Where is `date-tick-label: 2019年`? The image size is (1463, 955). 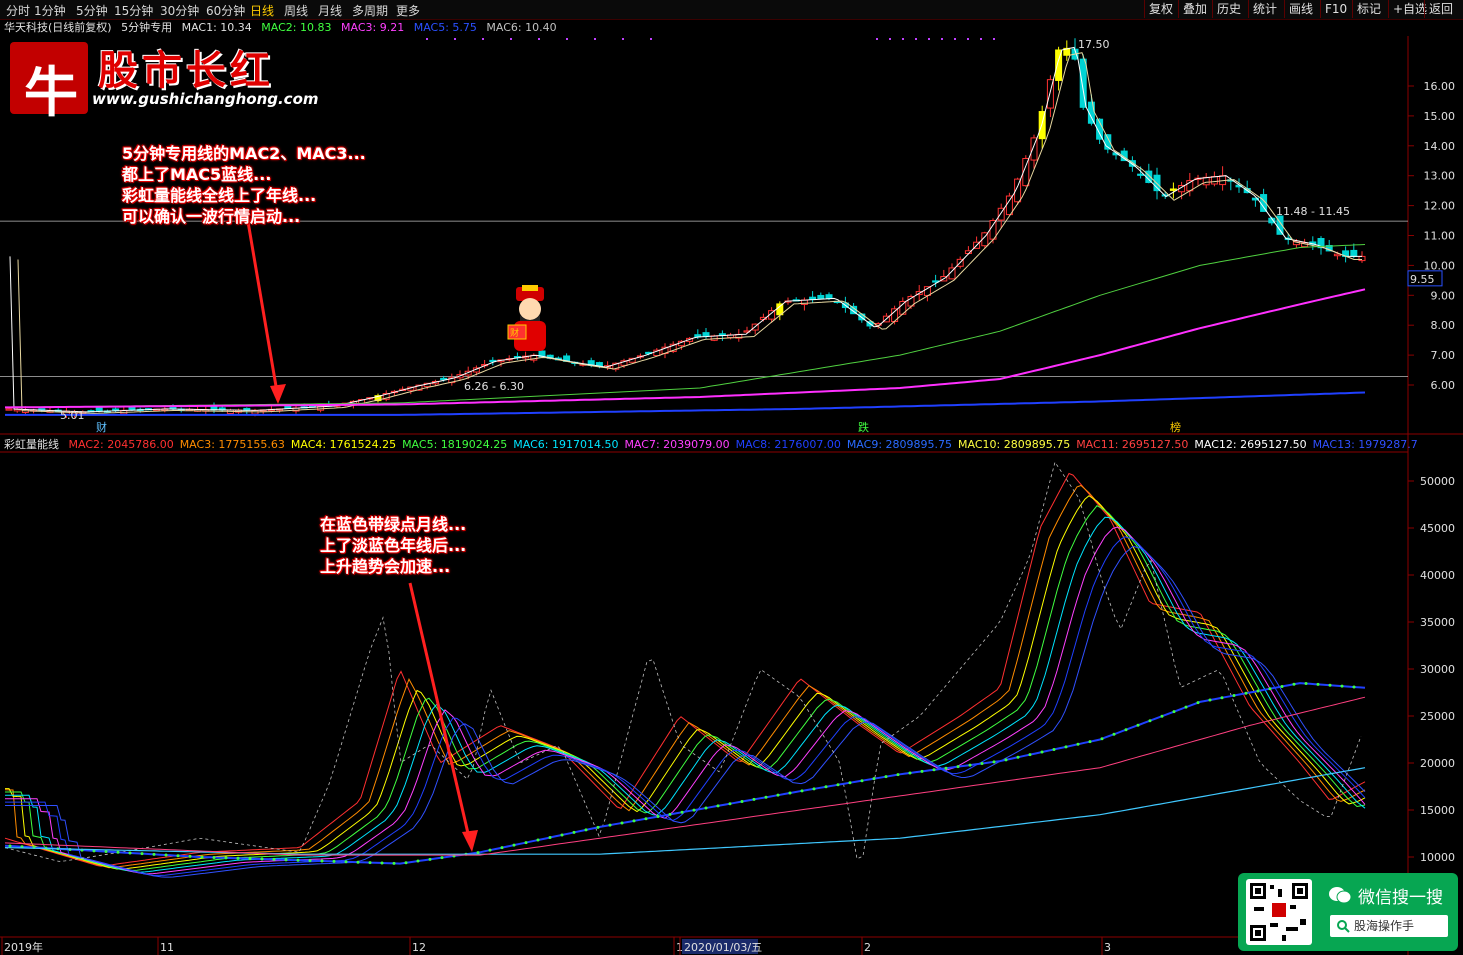 date-tick-label: 2019年 is located at coordinates (23, 947).